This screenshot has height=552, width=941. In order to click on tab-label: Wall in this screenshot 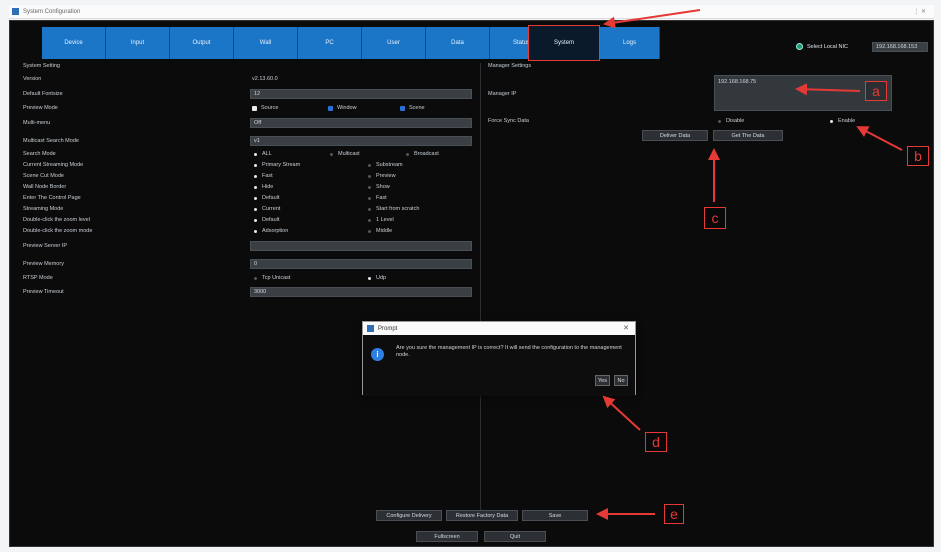, I will do `click(265, 43)`.